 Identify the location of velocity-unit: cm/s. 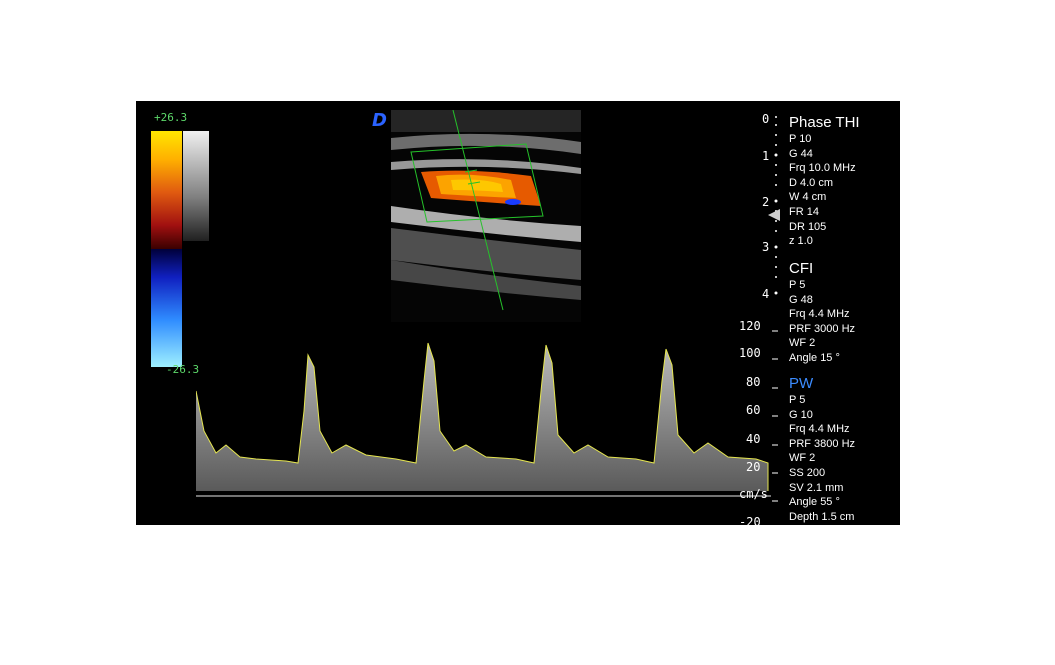
(753, 494).